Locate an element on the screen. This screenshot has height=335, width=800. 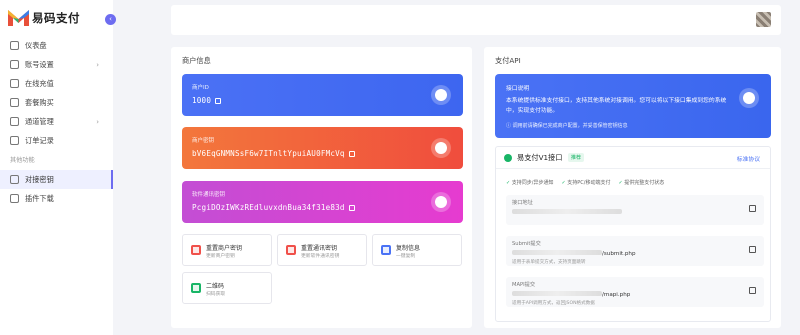
intro-note-text: 调用前请确保已完成商户配置，并妥善保管密钥信息 is located at coordinates (570, 126).